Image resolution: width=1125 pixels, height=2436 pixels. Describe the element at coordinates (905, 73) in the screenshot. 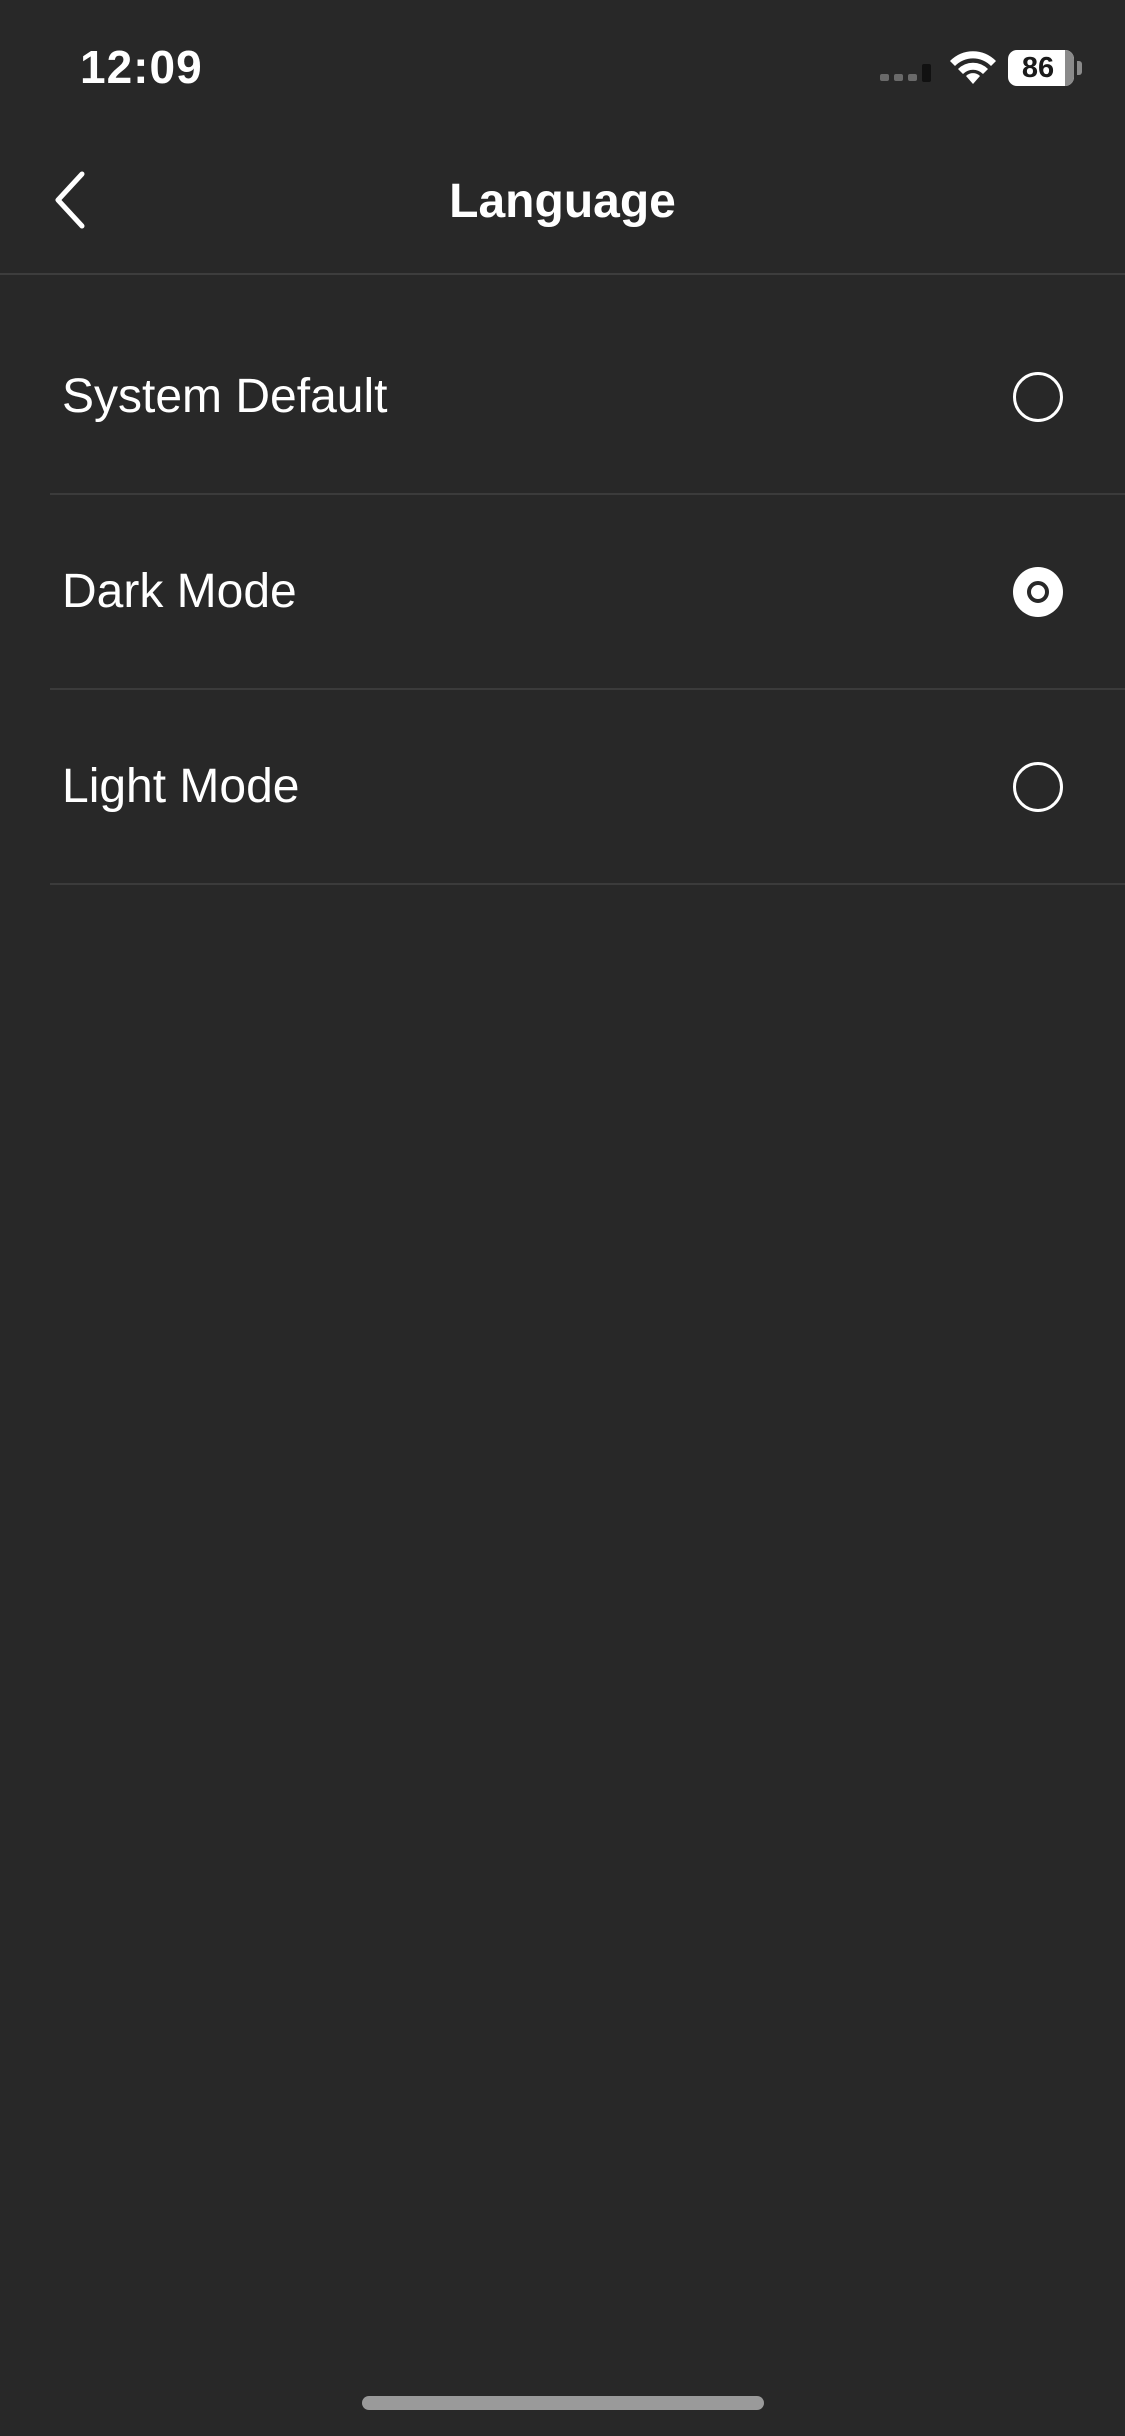

I see `signal-icon` at that location.